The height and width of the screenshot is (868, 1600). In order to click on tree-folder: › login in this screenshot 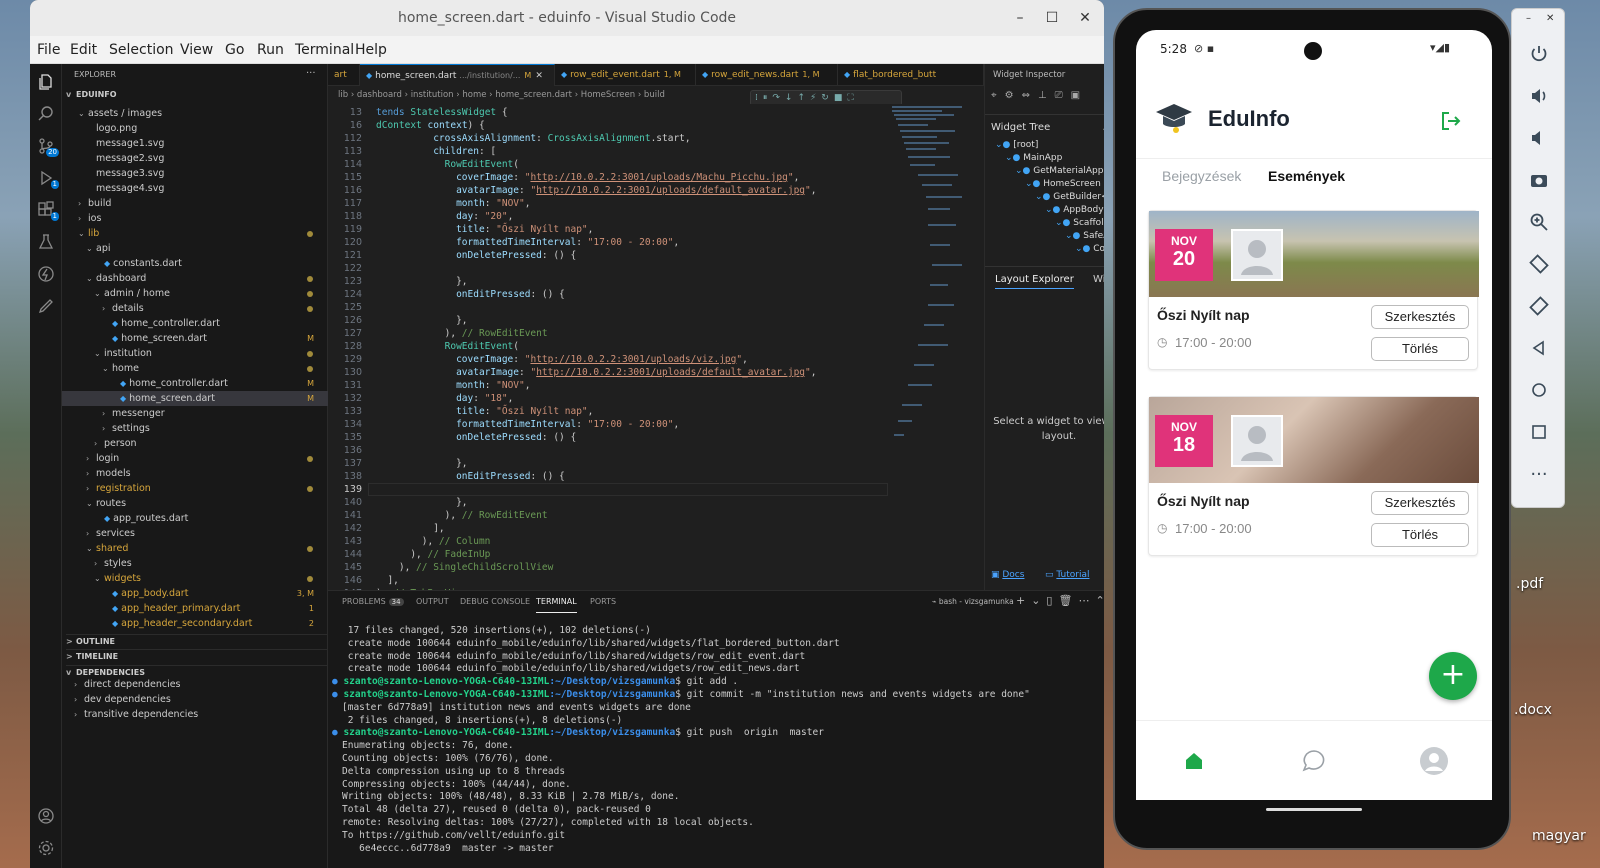, I will do `click(195, 458)`.